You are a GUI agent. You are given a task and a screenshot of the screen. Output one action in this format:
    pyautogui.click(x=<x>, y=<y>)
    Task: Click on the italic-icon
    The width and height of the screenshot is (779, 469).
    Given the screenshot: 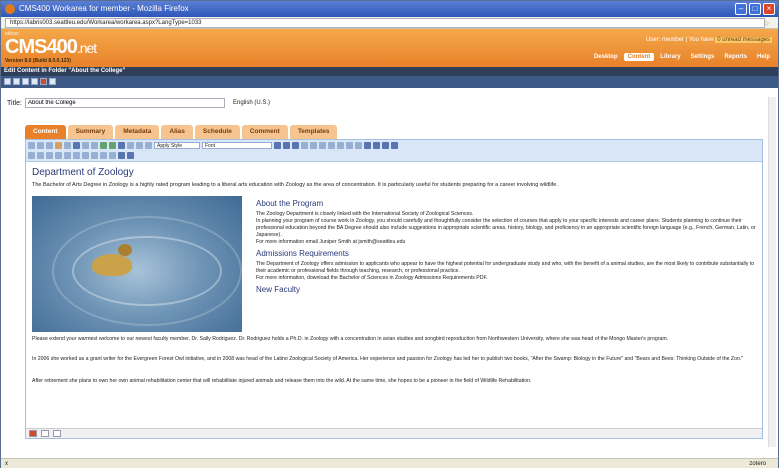 What is the action you would take?
    pyautogui.click(x=286, y=145)
    